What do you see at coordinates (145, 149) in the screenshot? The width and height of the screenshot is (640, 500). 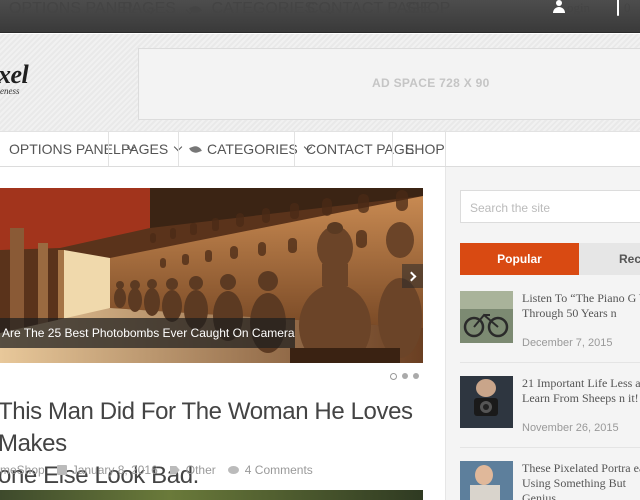 I see `main-nav-pages-label: PAGES` at bounding box center [145, 149].